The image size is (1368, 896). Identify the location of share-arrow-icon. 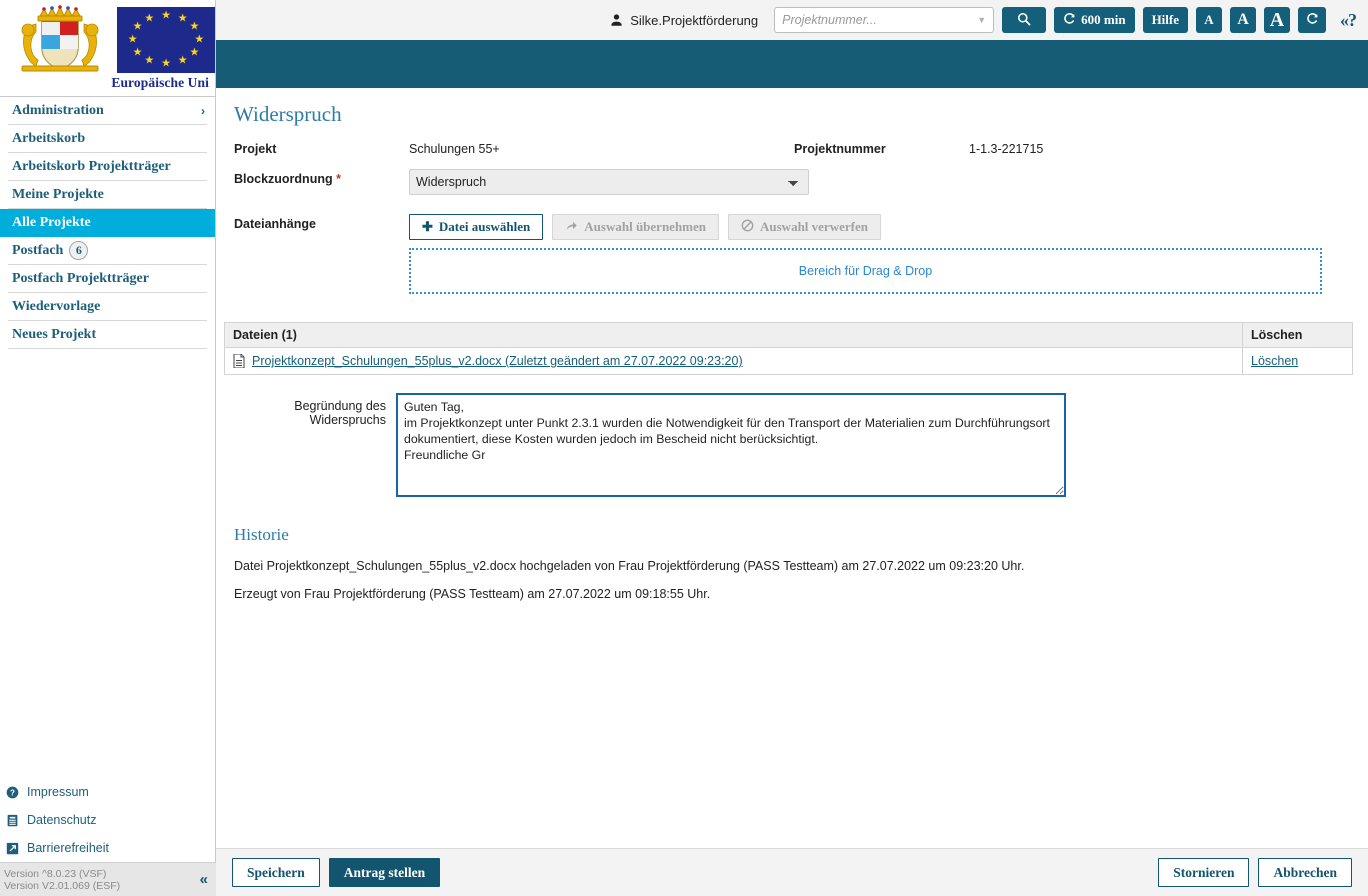
(571, 227).